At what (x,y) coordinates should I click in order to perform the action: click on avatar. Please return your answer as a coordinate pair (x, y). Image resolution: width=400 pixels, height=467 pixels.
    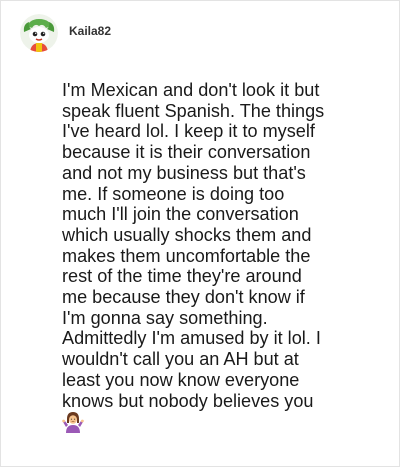
    Looking at the image, I should click on (39, 33).